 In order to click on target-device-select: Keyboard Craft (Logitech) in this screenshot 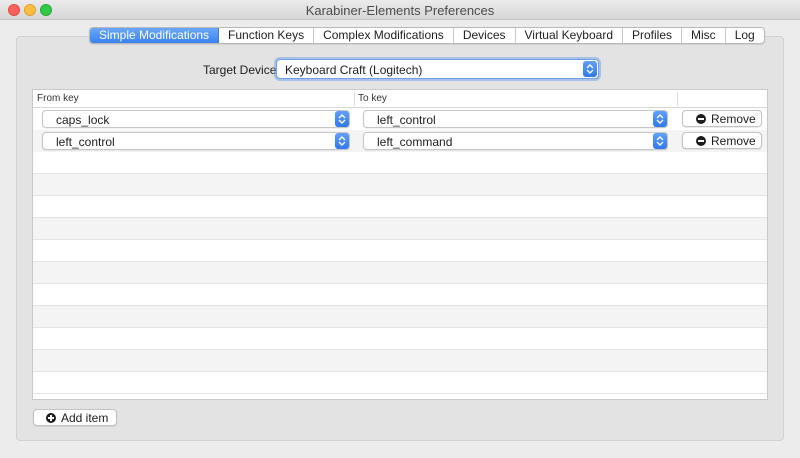, I will do `click(437, 69)`.